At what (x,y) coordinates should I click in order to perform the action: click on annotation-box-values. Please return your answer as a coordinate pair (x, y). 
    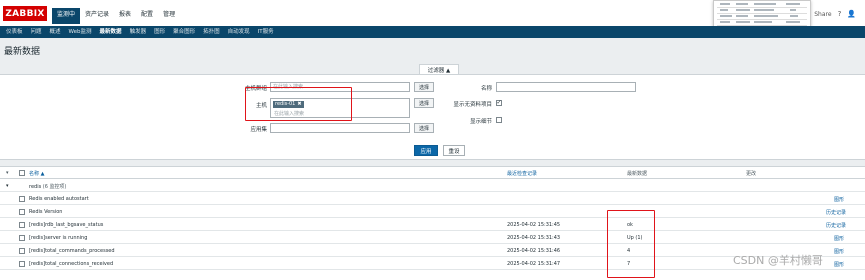
    Looking at the image, I should click on (631, 244).